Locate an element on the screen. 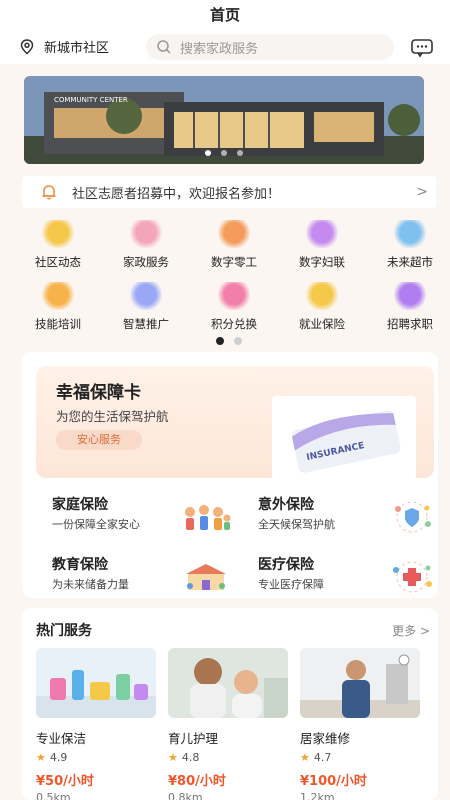 The width and height of the screenshot is (450, 800). grid-item: 技能培训 is located at coordinates (58, 306).